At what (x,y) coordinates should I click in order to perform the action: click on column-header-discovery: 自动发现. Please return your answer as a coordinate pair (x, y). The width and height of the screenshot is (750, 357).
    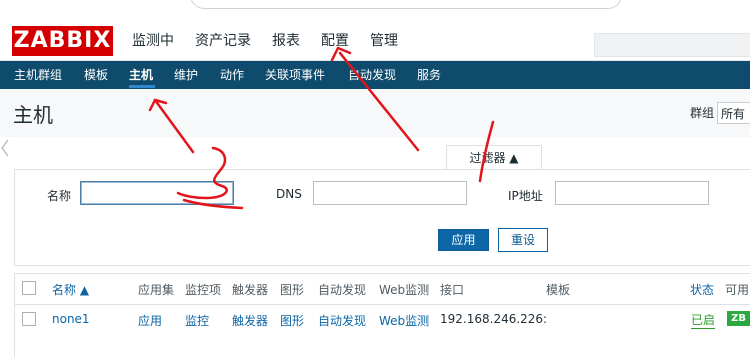
    Looking at the image, I should click on (342, 290).